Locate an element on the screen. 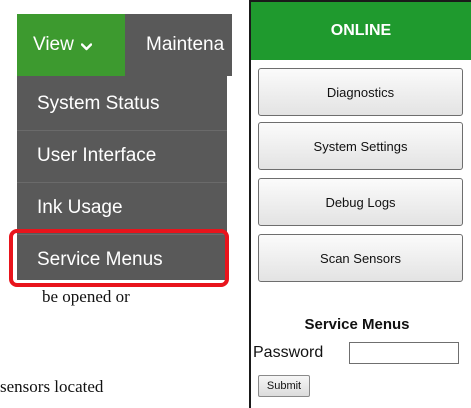  online-status-banner: ONLINE is located at coordinates (361, 31).